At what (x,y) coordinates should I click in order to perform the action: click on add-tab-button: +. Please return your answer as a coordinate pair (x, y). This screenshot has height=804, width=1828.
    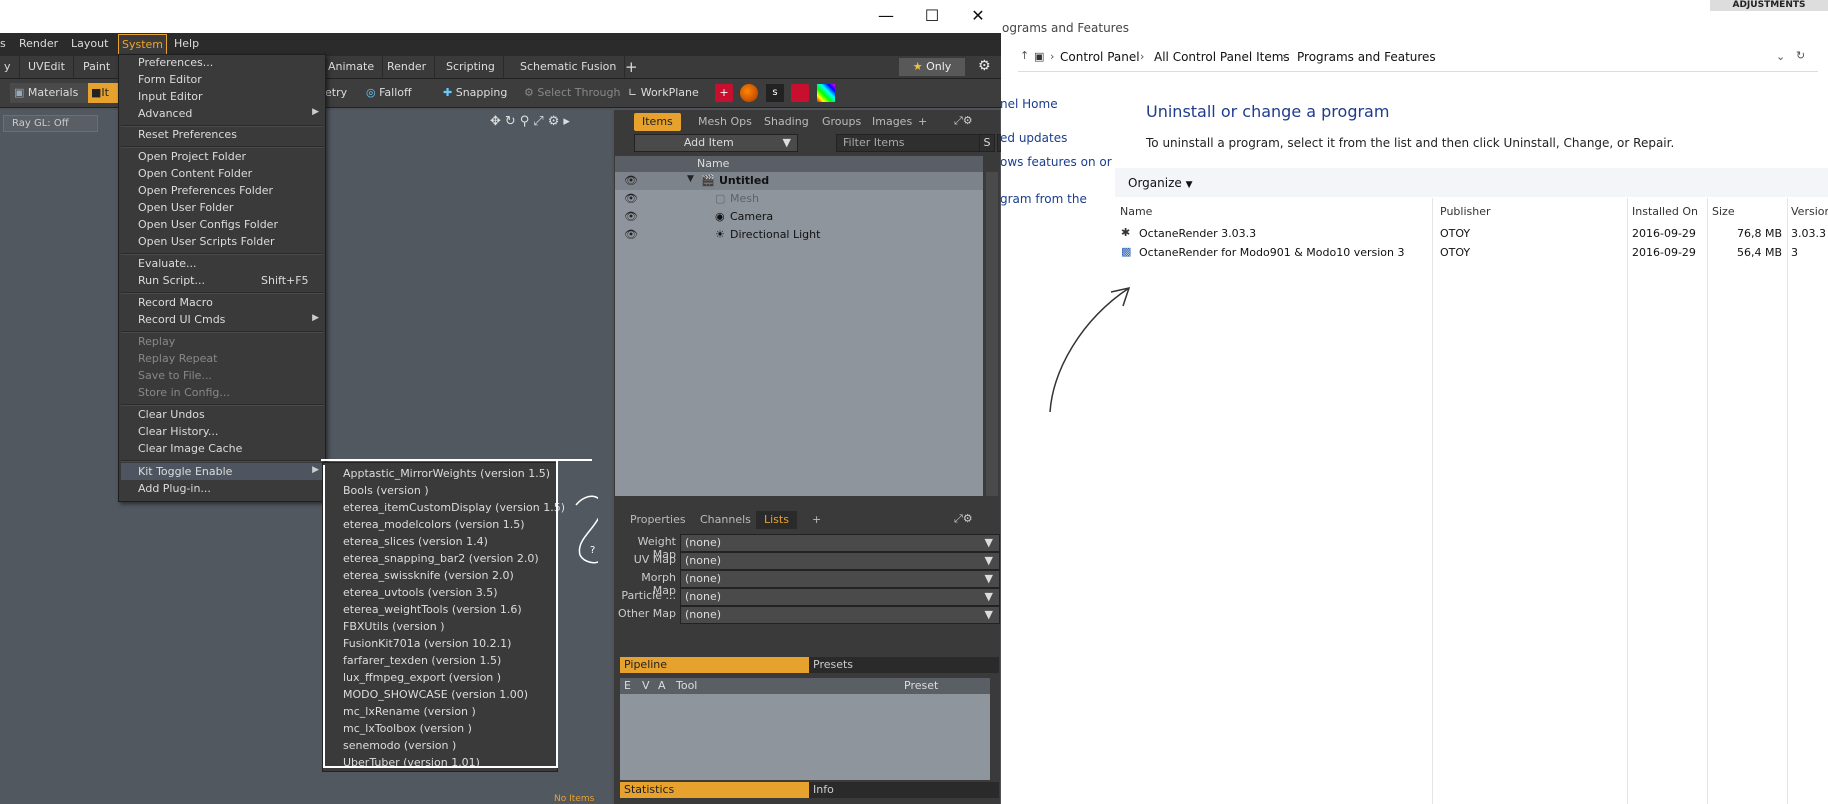
    Looking at the image, I should click on (631, 67).